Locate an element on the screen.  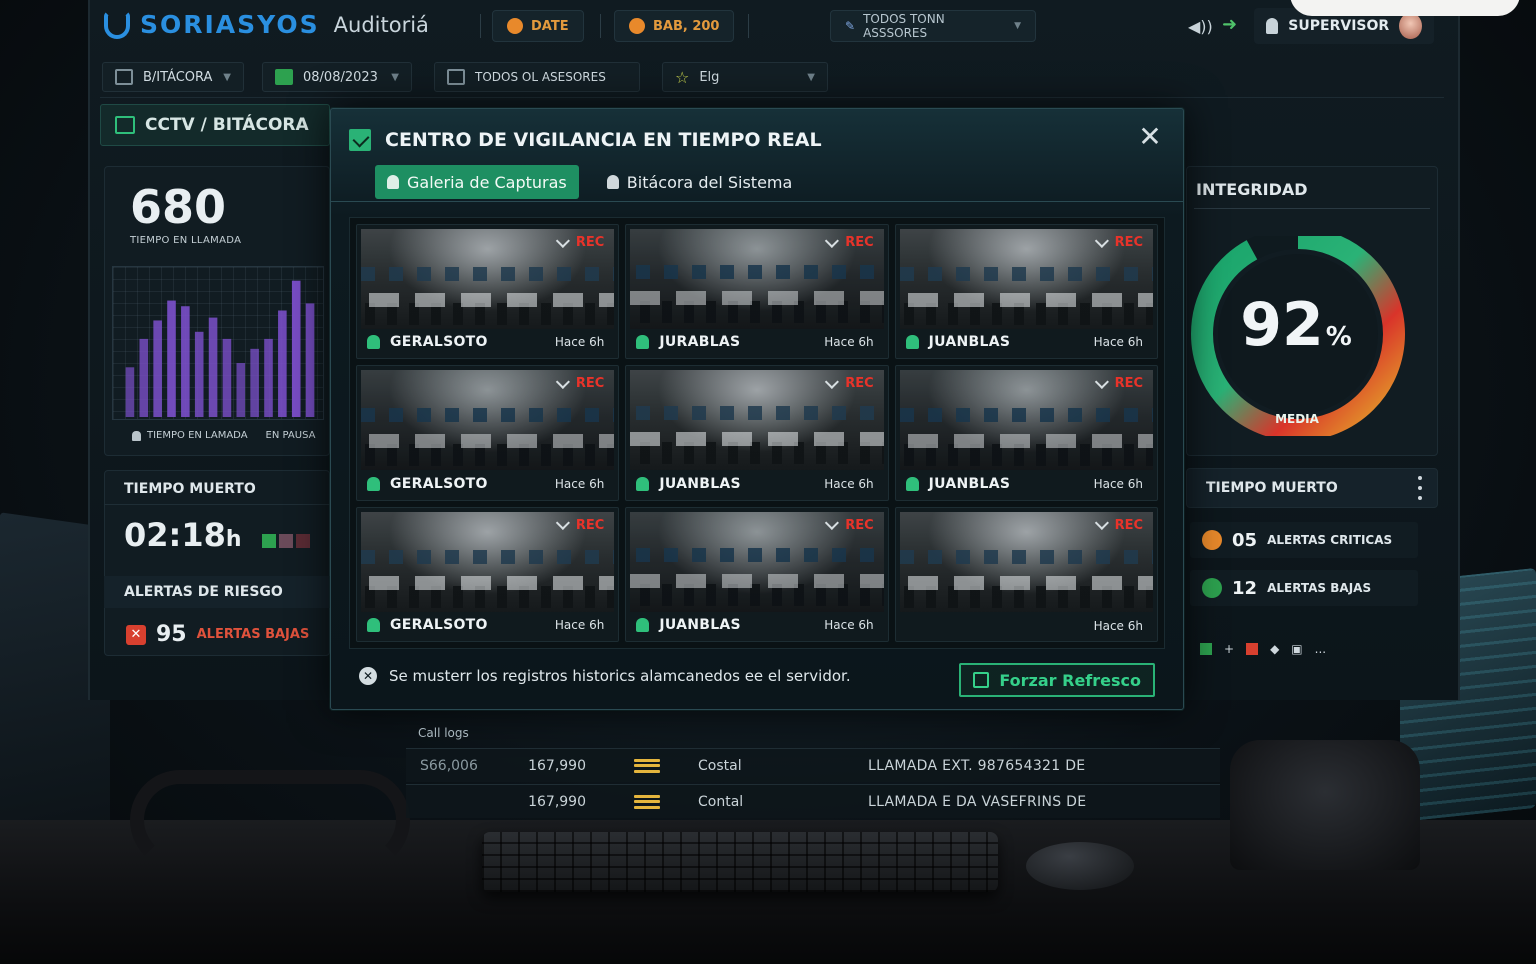
close-icon: ✕ is located at coordinates (1150, 137).